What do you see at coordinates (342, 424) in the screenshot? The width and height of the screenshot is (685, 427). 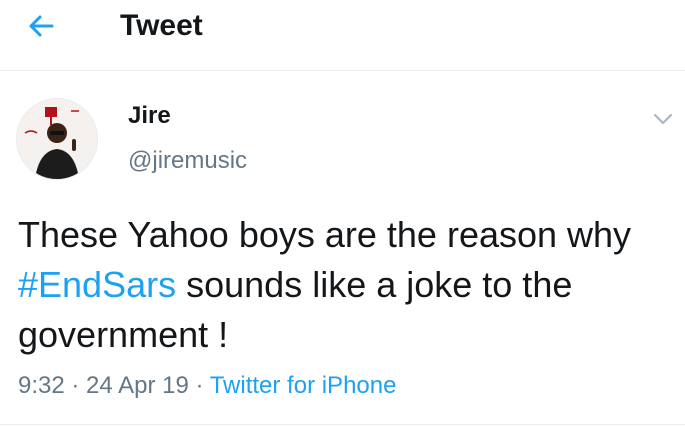 I see `divider` at bounding box center [342, 424].